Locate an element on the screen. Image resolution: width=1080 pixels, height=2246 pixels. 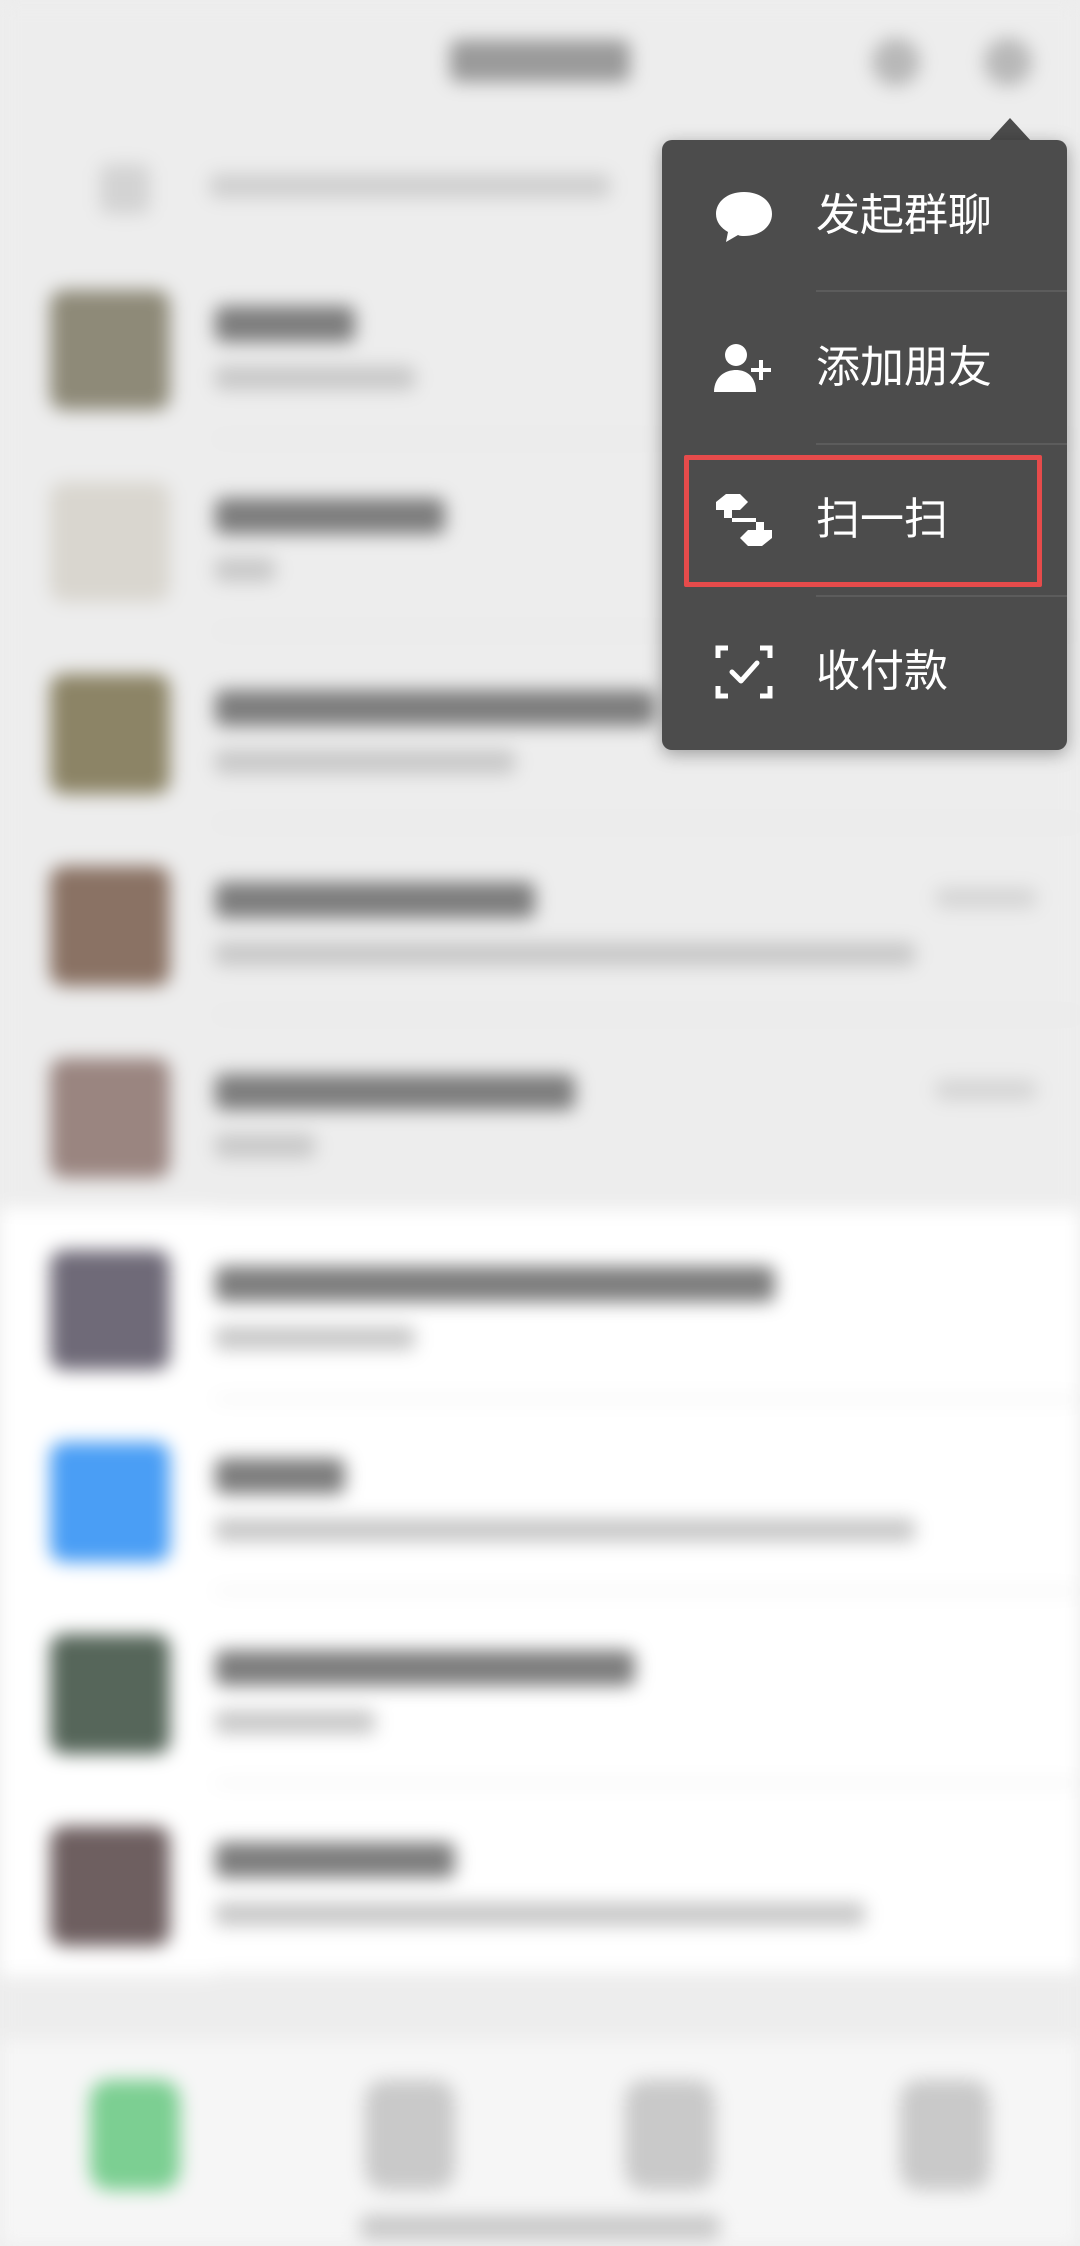
tab-discover is located at coordinates (670, 2135).